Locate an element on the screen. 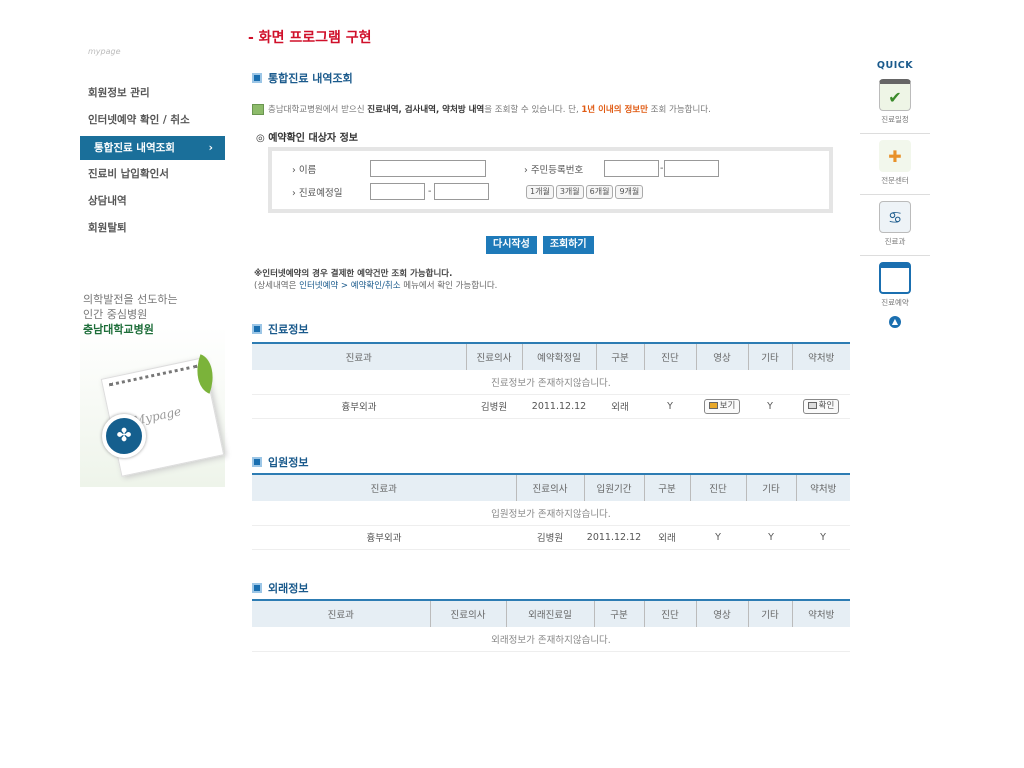  action-buttons: 다시작성 조회하기 is located at coordinates (540, 245).